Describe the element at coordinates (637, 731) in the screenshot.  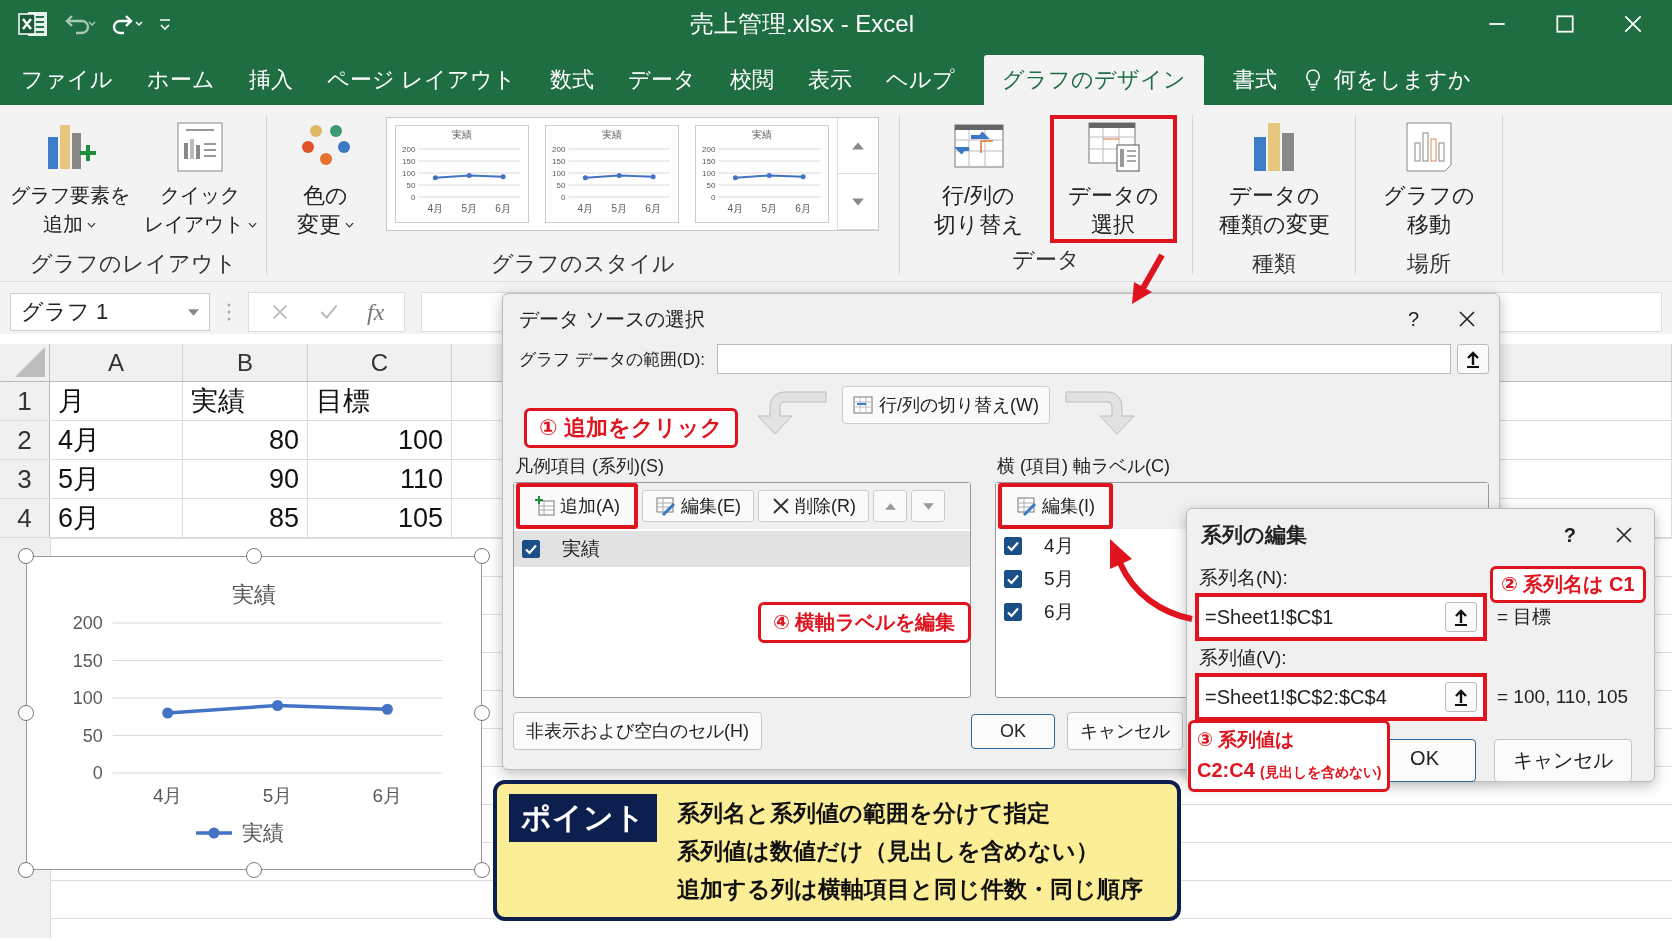
I see `hidden-cells-button: 非表示および空白のセル(H)` at that location.